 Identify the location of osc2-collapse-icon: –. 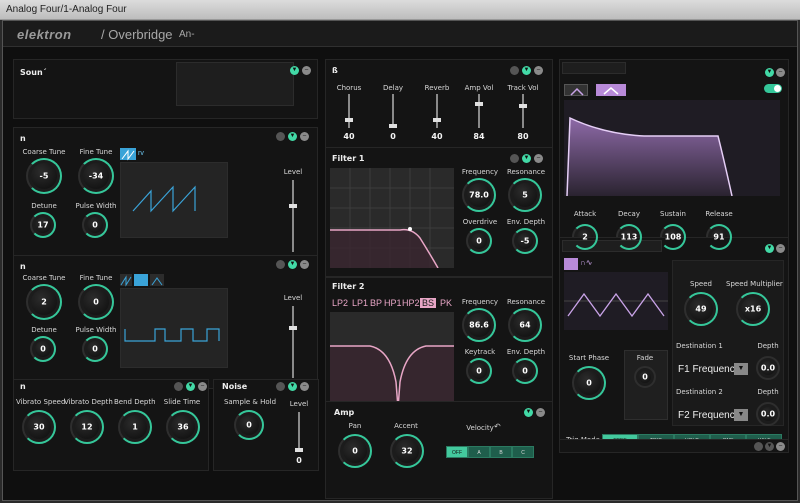
(304, 264).